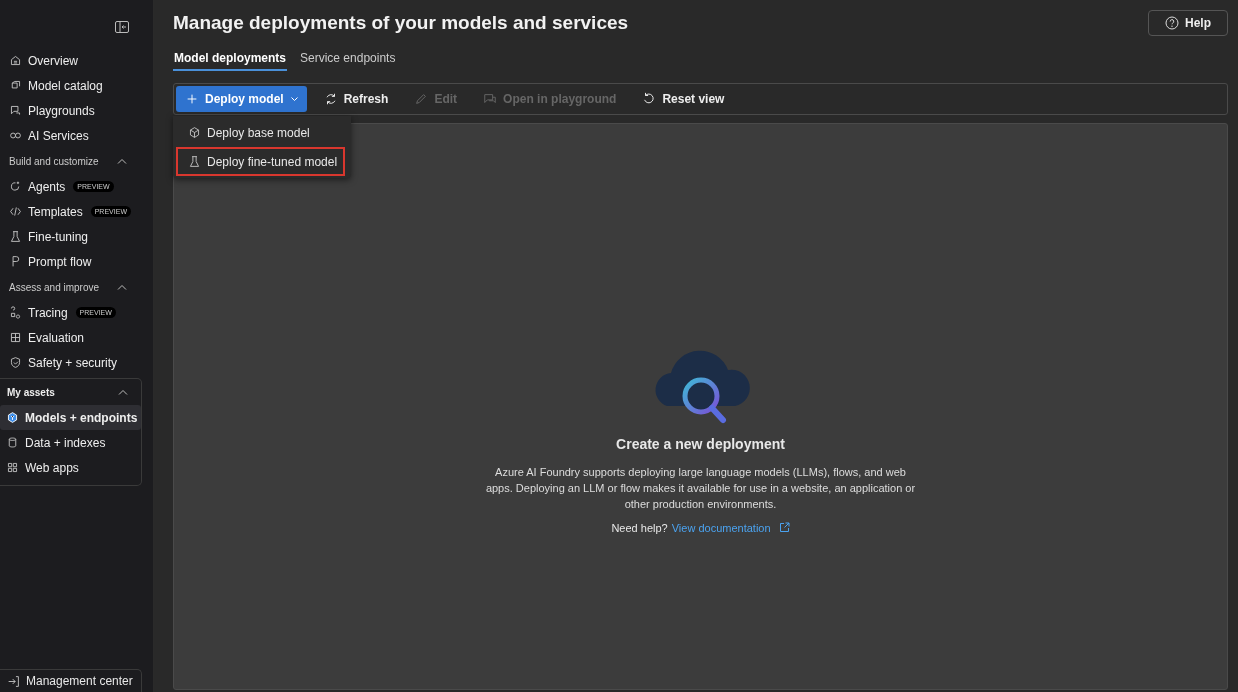 Image resolution: width=1238 pixels, height=692 pixels. Describe the element at coordinates (421, 99) in the screenshot. I see `pencil-icon` at that location.